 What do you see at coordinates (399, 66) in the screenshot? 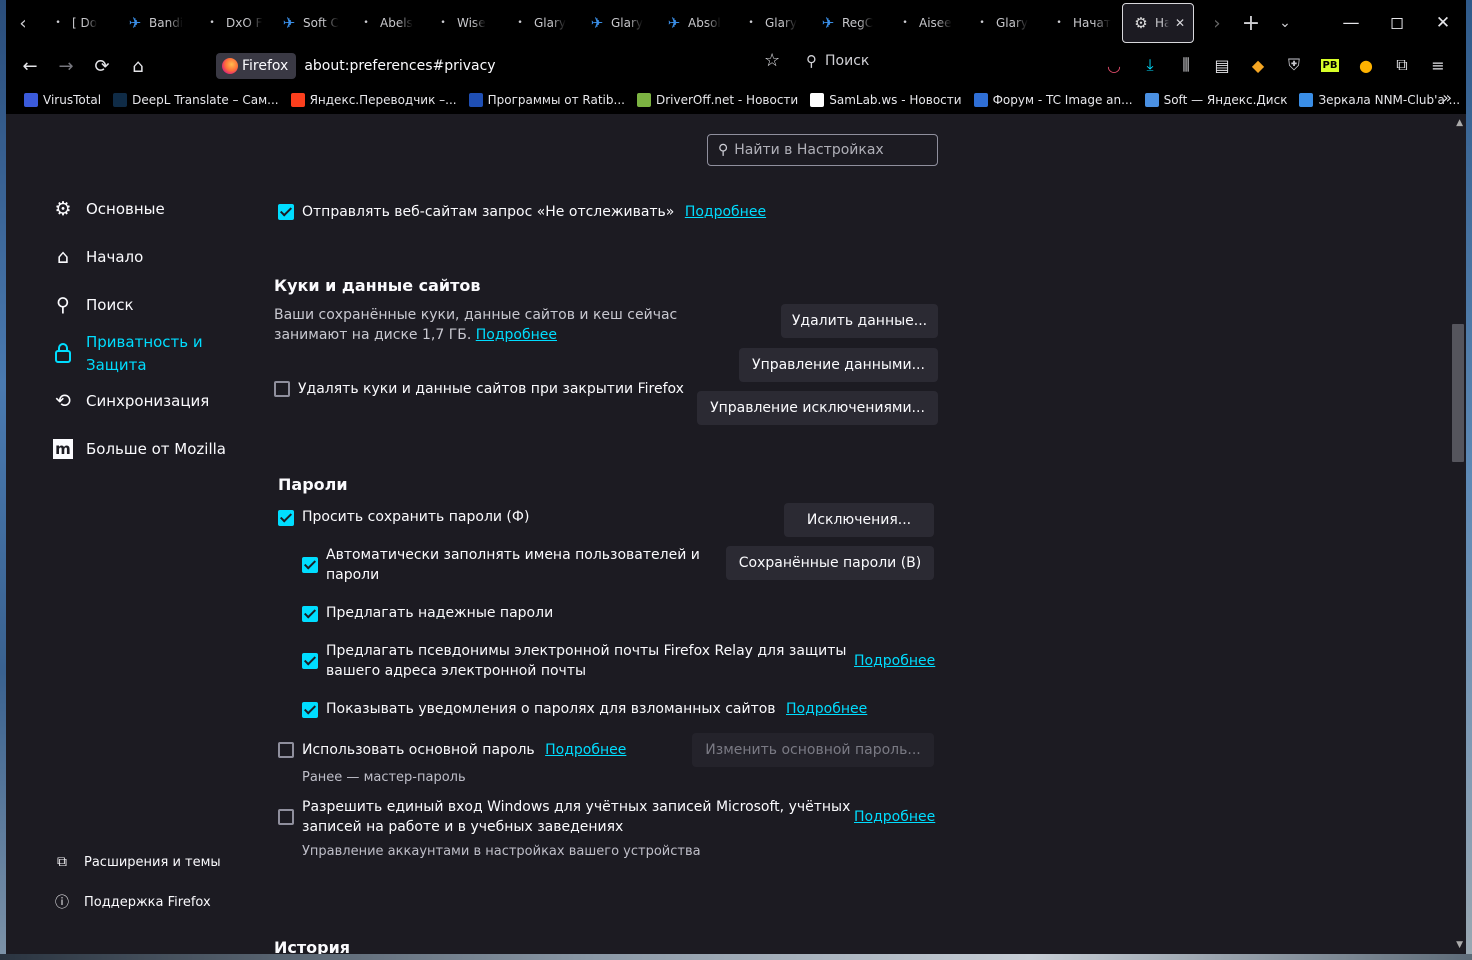
I see `url-text: about:preferences#privacy` at bounding box center [399, 66].